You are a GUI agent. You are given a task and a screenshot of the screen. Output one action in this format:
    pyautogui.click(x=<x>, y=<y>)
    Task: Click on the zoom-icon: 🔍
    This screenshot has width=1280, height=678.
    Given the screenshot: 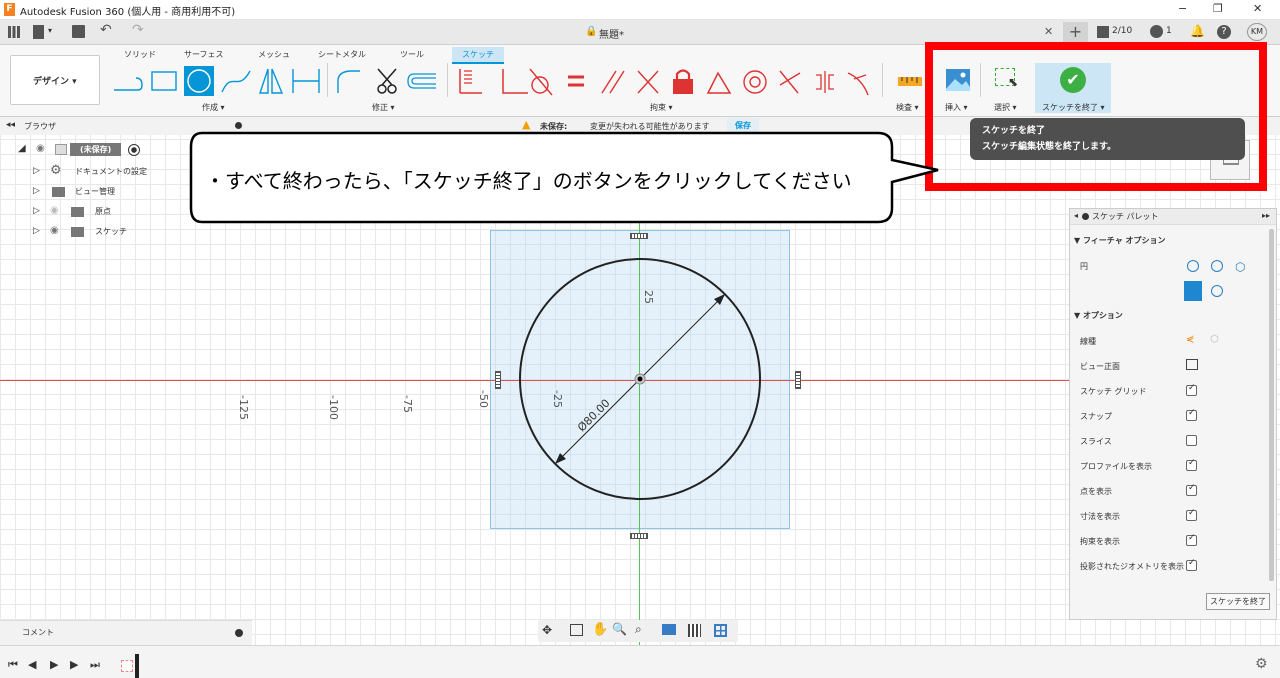 What is the action you would take?
    pyautogui.click(x=619, y=629)
    